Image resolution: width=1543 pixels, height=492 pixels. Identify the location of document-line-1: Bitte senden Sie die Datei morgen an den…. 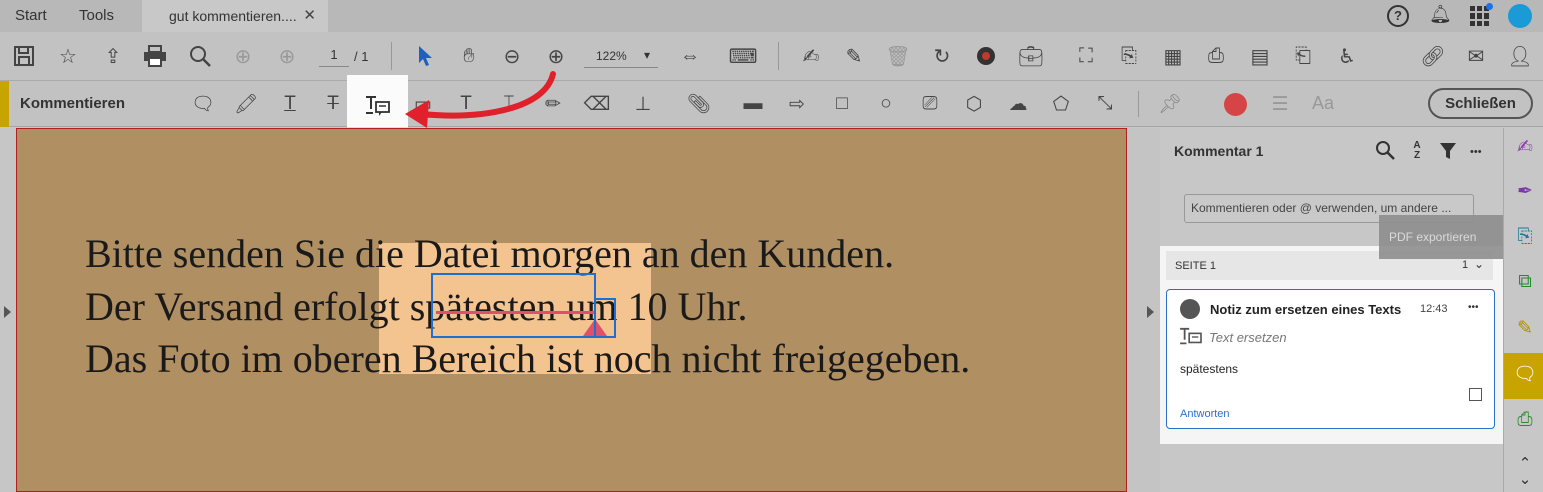
(490, 253).